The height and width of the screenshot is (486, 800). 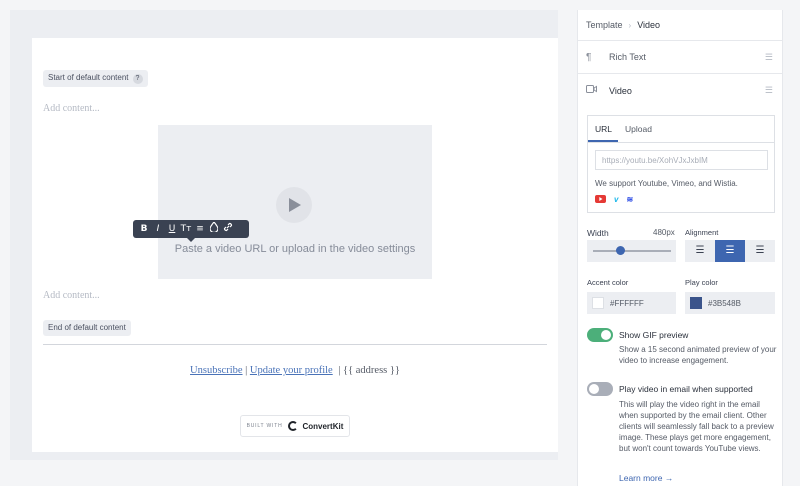 I want to click on unsubscribe-link: Unsubscribe, so click(x=216, y=370).